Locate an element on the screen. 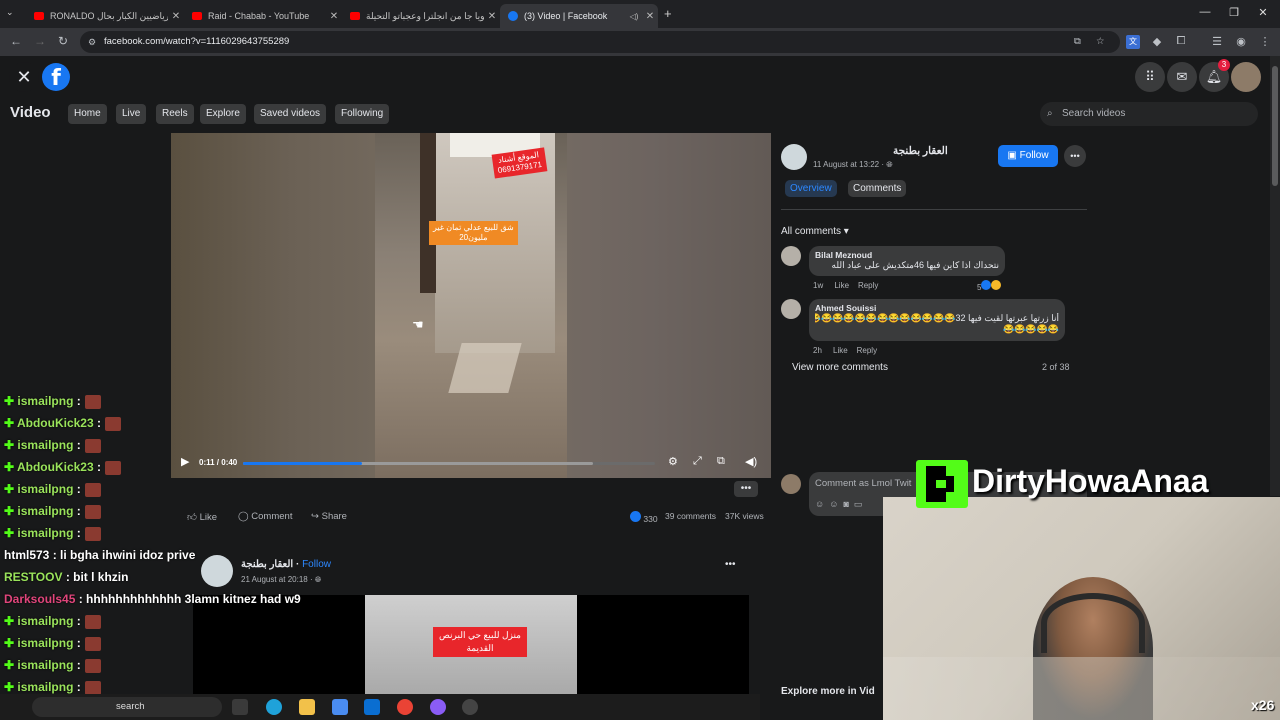 The height and width of the screenshot is (720, 1280). nav-explore: Explore is located at coordinates (223, 114).